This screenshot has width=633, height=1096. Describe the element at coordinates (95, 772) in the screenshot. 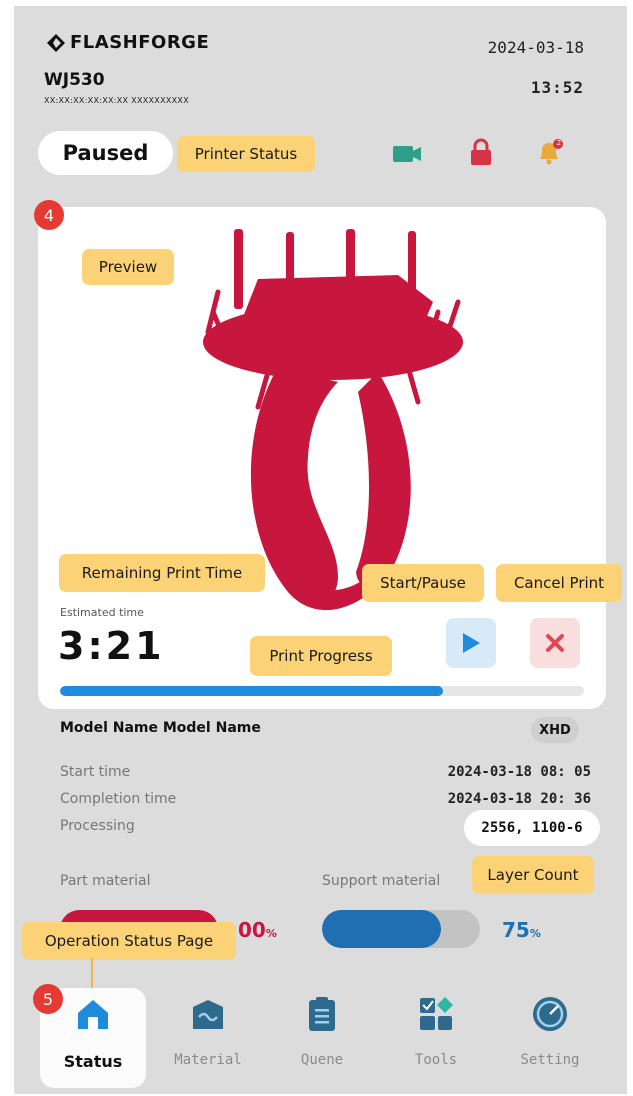

I see `start-time-label: Start time` at that location.